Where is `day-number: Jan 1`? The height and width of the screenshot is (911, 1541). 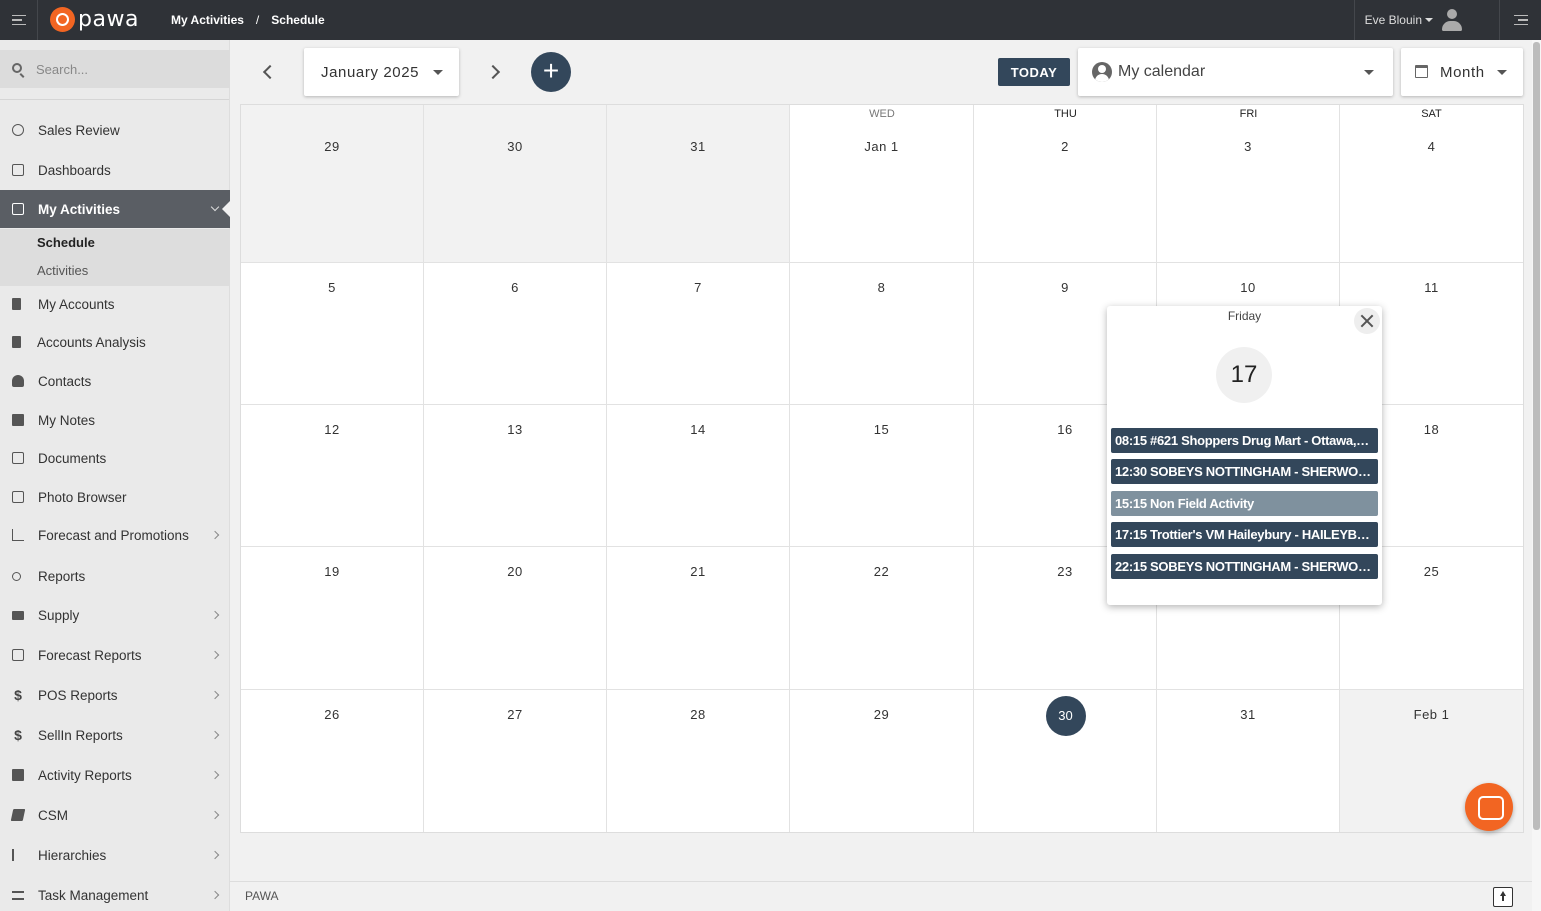 day-number: Jan 1 is located at coordinates (881, 146).